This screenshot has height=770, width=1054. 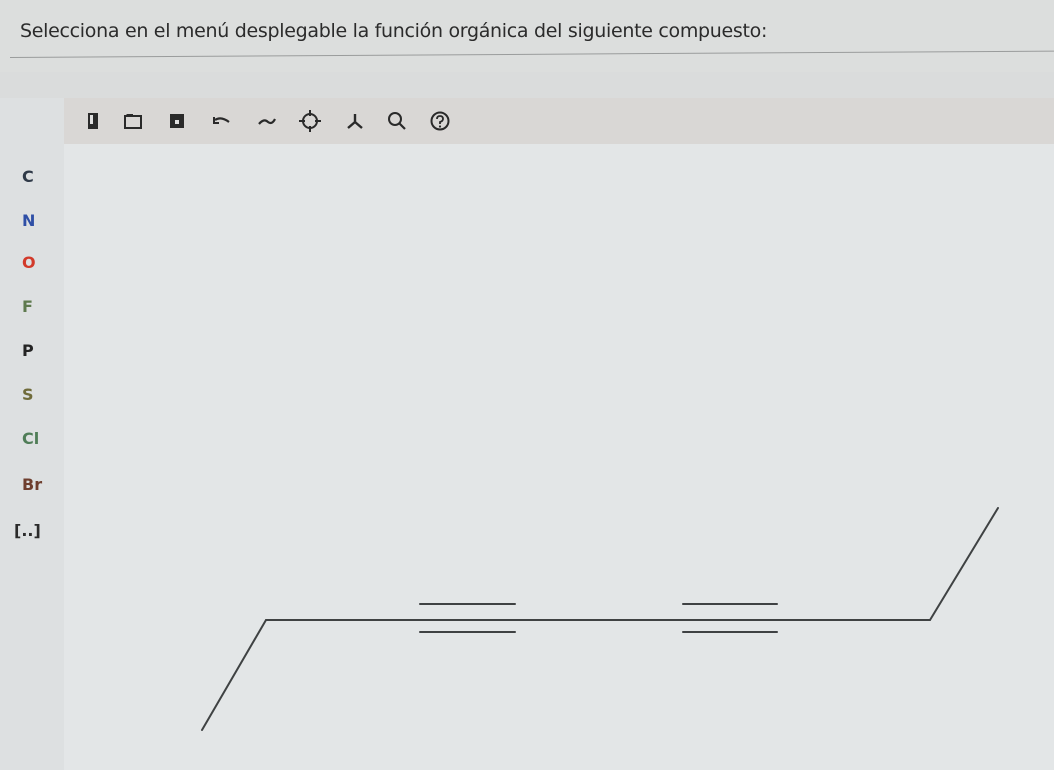 I want to click on atom-button-n: N, so click(x=42, y=221).